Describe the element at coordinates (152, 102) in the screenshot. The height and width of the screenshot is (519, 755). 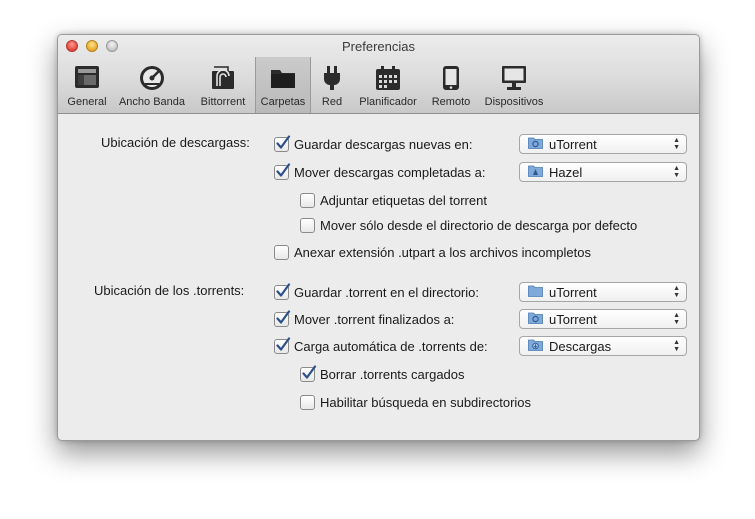
I see `tab-label: Ancho Banda` at that location.